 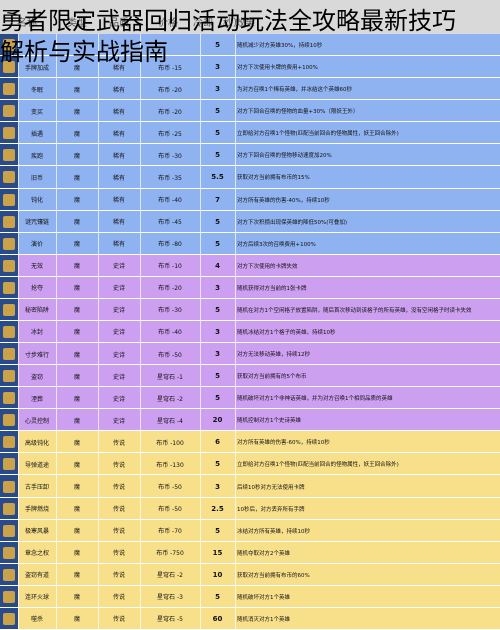 What do you see at coordinates (272, 288) in the screenshot?
I see `cell-effect: 随机获得对方当前的1张卡牌` at bounding box center [272, 288].